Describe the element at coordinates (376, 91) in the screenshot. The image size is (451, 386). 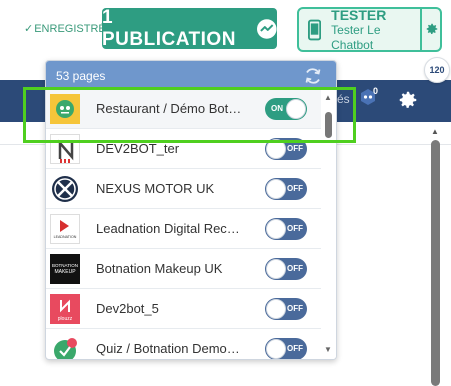
I see `robot-count-badge: 0` at that location.